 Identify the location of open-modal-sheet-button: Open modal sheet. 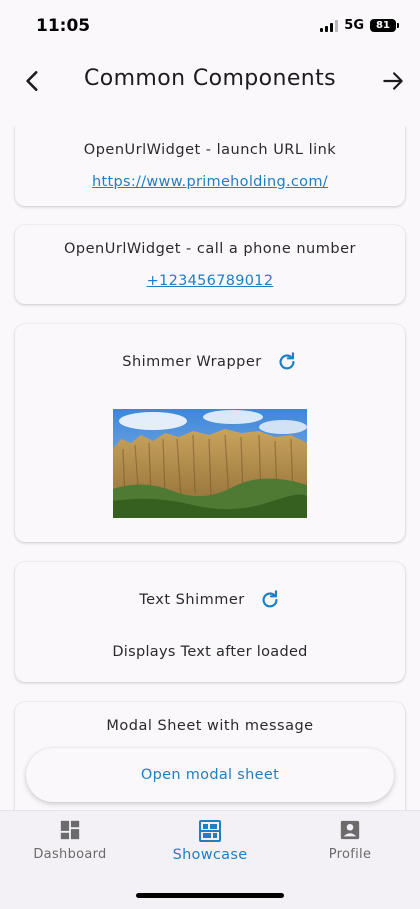
(210, 775).